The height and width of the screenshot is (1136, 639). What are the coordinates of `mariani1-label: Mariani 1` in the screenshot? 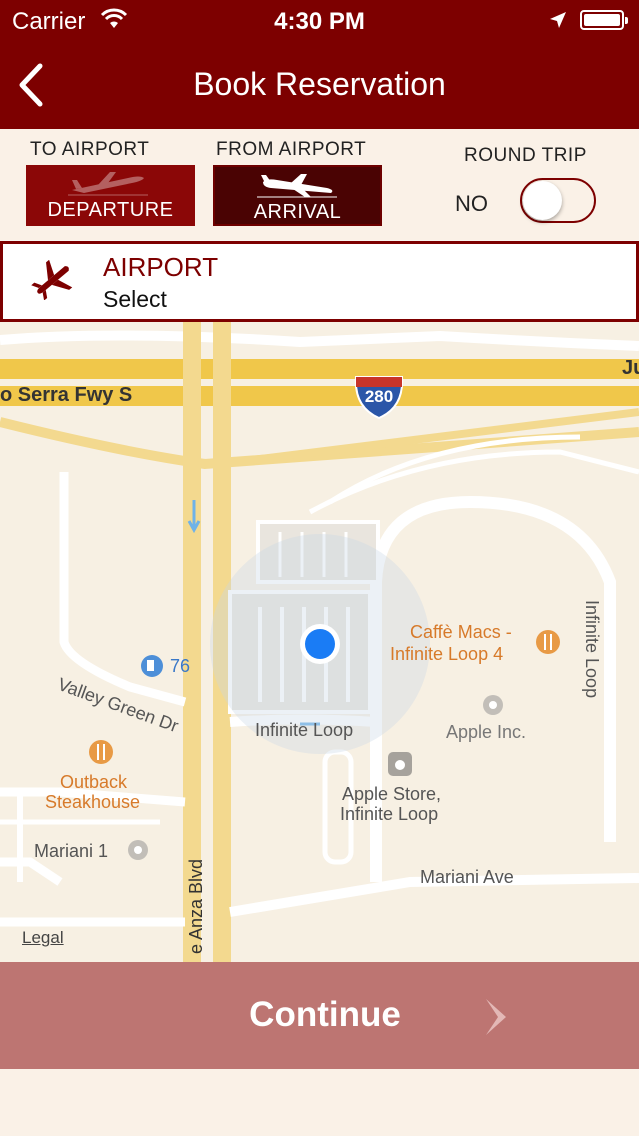 It's located at (71, 851).